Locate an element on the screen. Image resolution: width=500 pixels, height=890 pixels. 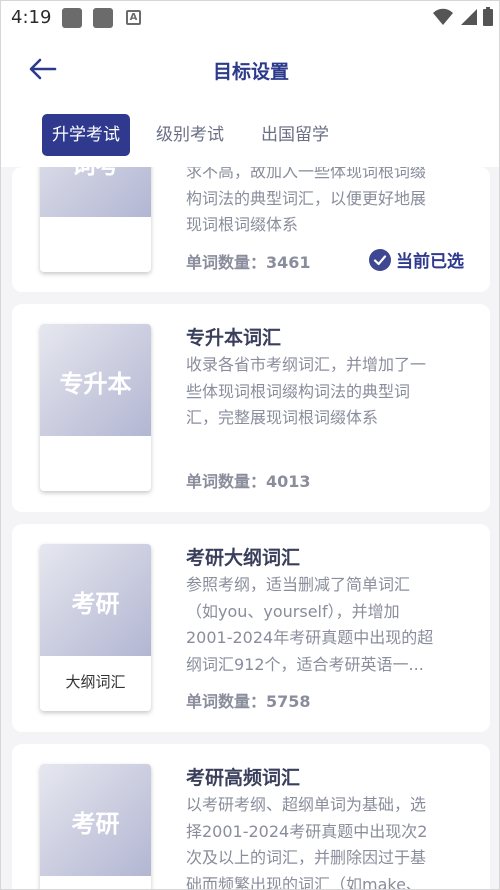
page-title: 目标设置 is located at coordinates (250, 72).